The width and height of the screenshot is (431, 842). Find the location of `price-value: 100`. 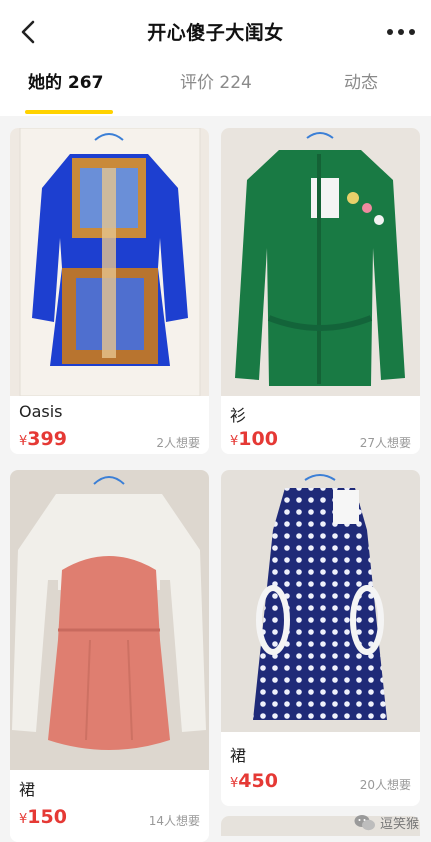

price-value: 100 is located at coordinates (258, 439).